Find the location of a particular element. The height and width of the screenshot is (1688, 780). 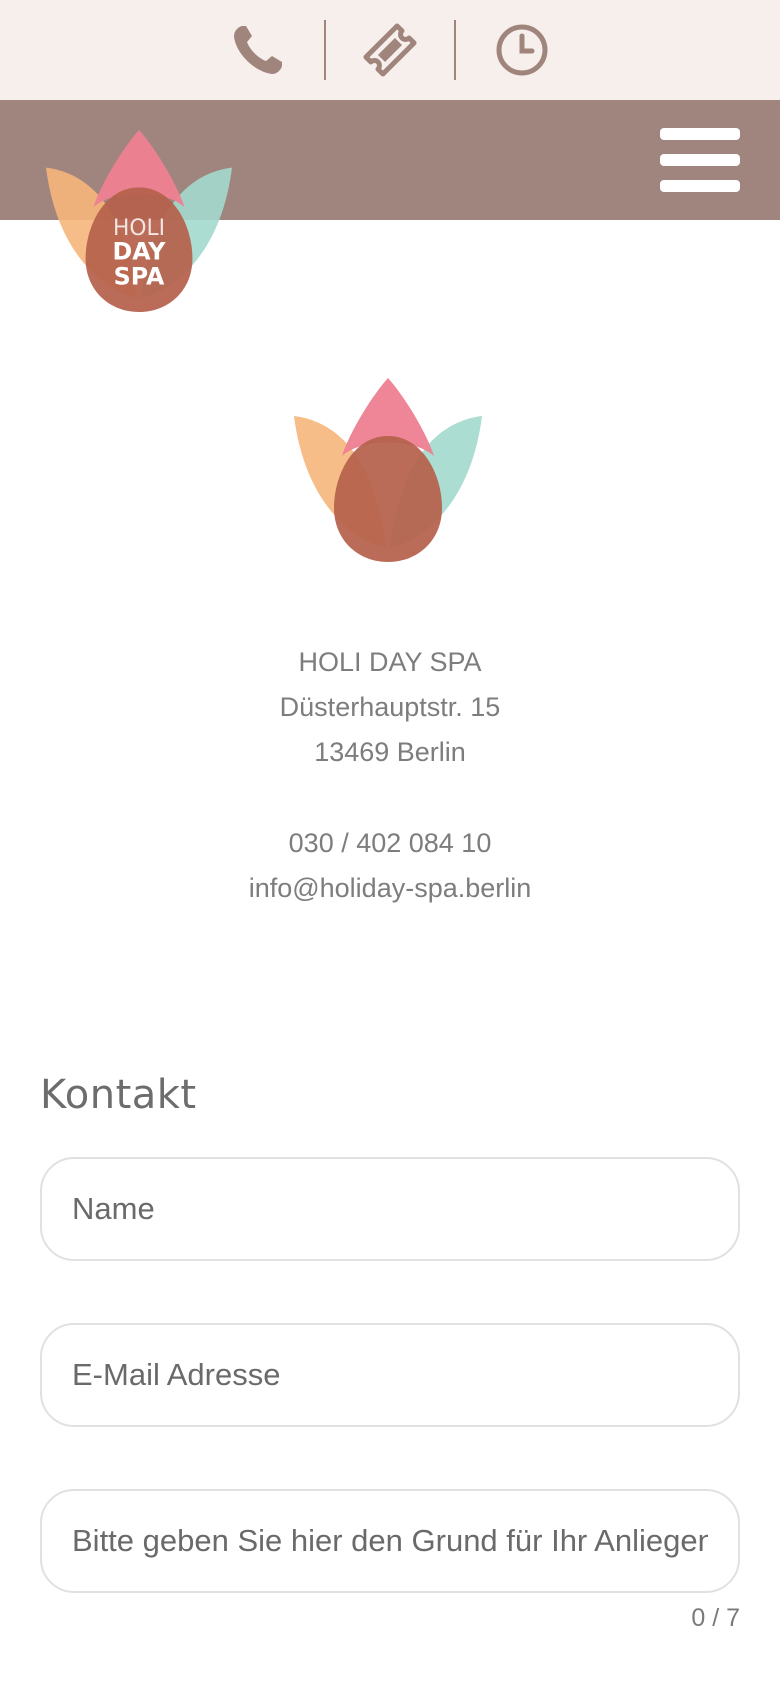

lotus-logo-large is located at coordinates (388, 470).